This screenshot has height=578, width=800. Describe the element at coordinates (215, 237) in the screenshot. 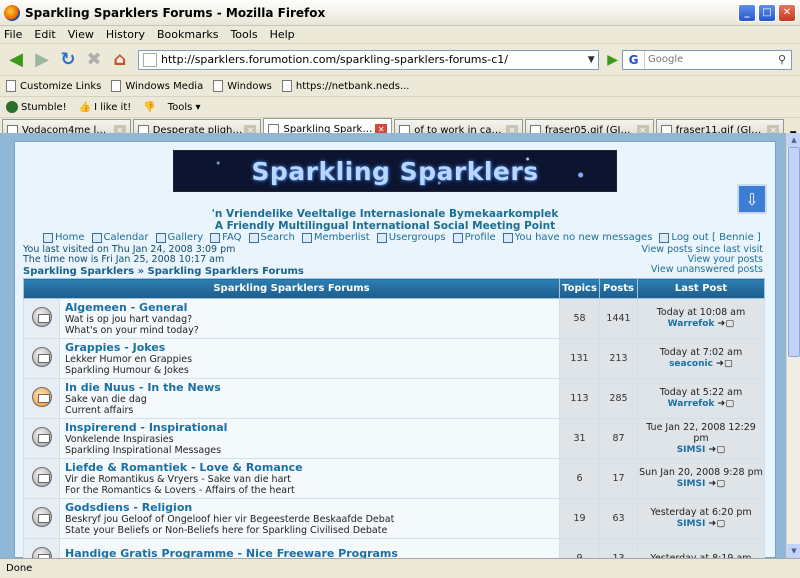

I see `faq-icon` at that location.